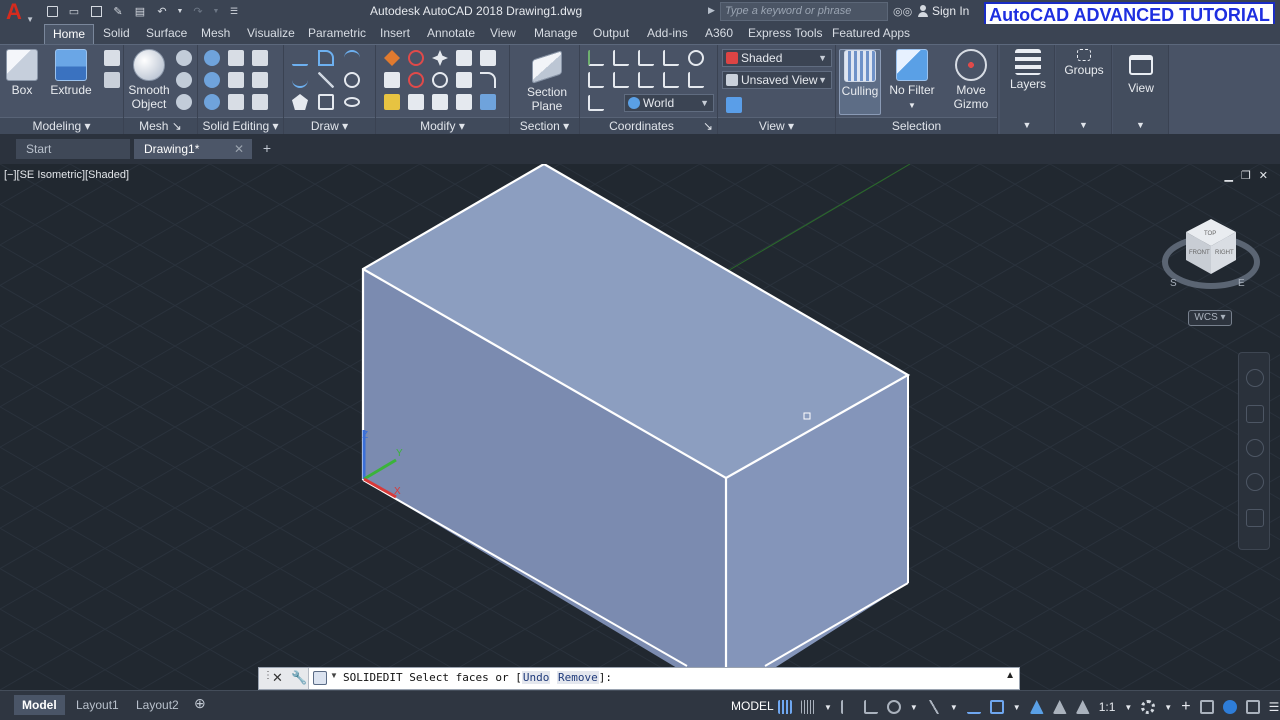 This screenshot has height=720, width=1280. Describe the element at coordinates (300, 58) in the screenshot. I see `line-icon` at that location.